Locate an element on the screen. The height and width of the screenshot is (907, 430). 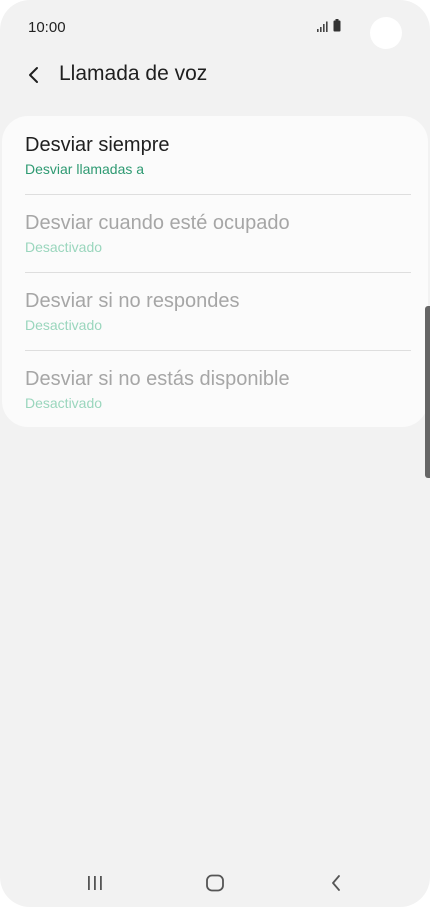
scrollbar is located at coordinates (427, 392).